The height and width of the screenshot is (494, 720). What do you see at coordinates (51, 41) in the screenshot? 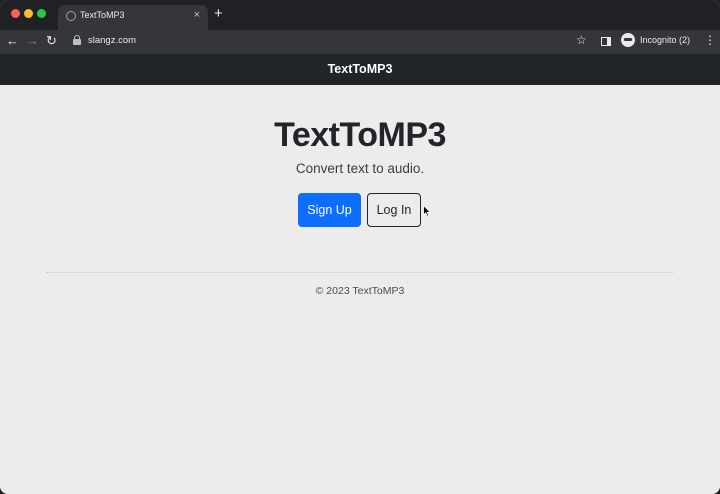
I see `reload-icon: ↻` at bounding box center [51, 41].